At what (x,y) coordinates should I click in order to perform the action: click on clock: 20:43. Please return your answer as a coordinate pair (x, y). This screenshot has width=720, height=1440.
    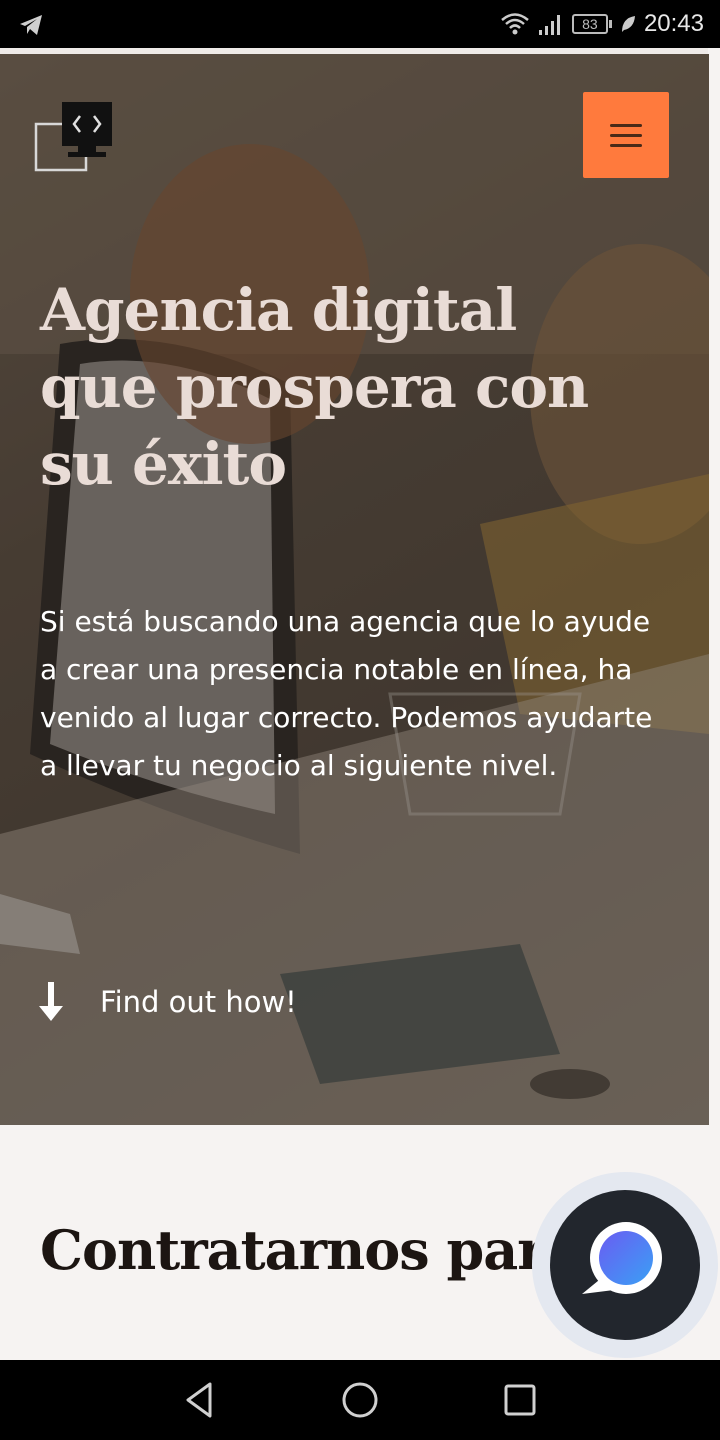
    Looking at the image, I should click on (673, 23).